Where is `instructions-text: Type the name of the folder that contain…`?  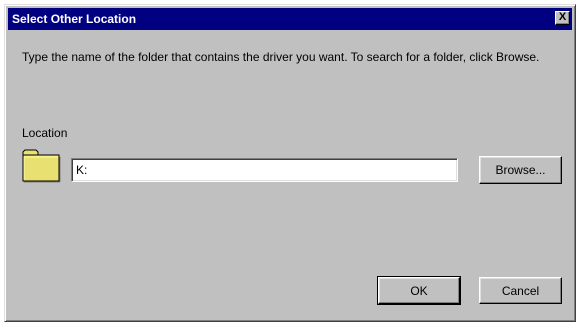
instructions-text: Type the name of the folder that contain… is located at coordinates (281, 57).